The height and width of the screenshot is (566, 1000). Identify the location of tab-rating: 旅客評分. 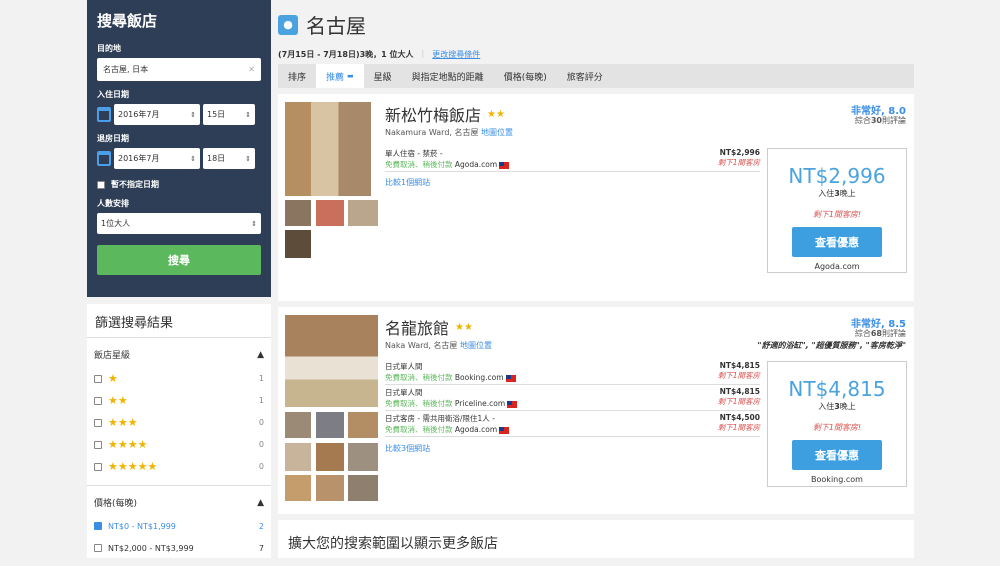
(585, 76).